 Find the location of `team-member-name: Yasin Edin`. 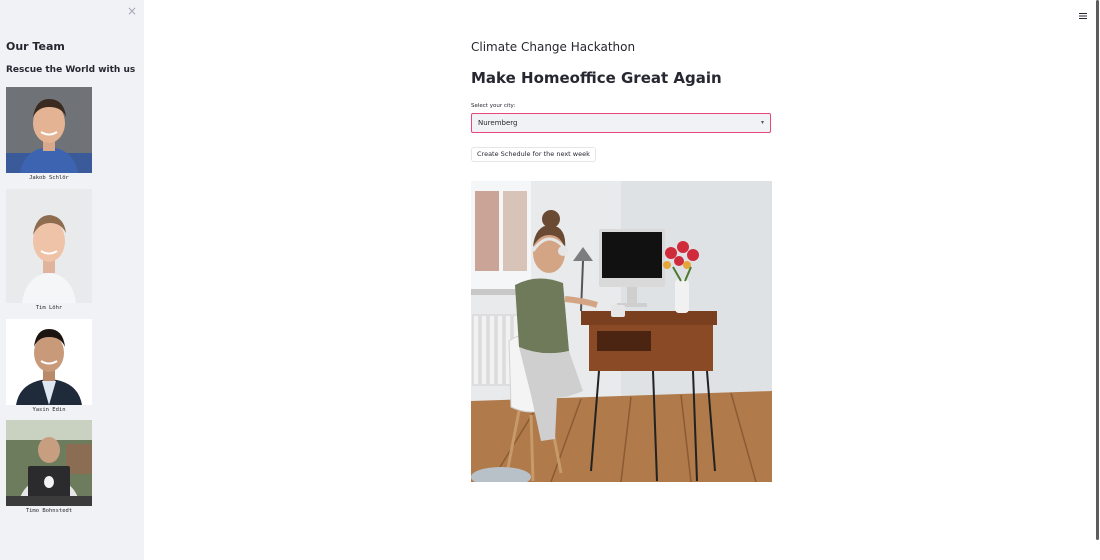

team-member-name: Yasin Edin is located at coordinates (49, 410).